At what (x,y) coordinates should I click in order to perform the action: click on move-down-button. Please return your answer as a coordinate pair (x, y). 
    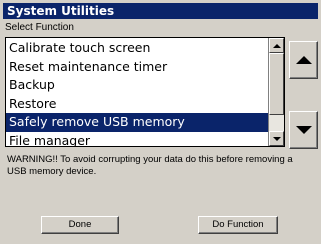
    Looking at the image, I should click on (303, 130).